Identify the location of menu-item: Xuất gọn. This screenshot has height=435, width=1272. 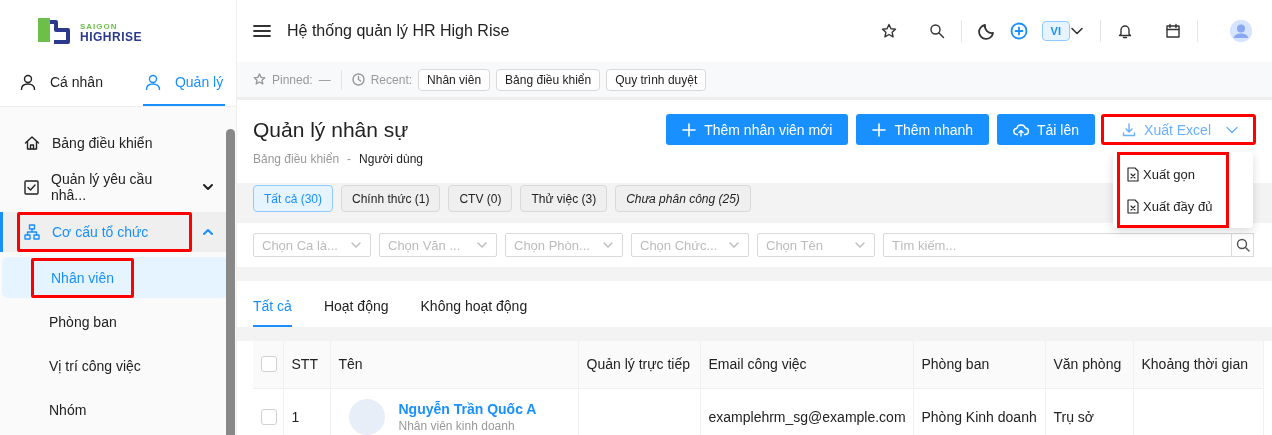
(1183, 174).